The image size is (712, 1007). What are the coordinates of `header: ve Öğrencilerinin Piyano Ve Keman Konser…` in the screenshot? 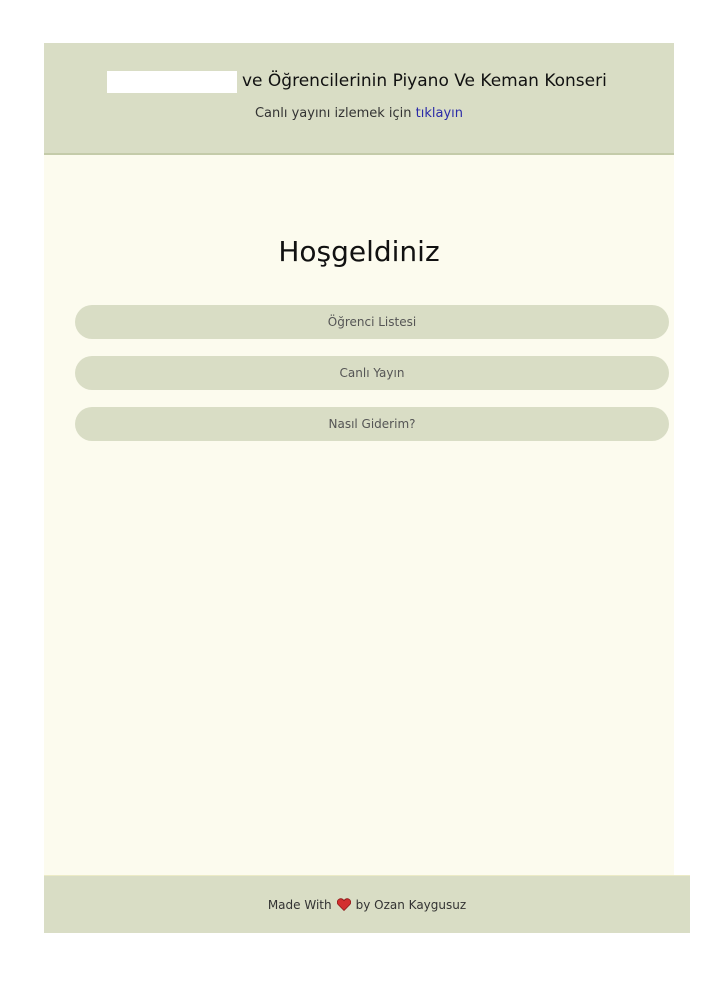 It's located at (359, 99).